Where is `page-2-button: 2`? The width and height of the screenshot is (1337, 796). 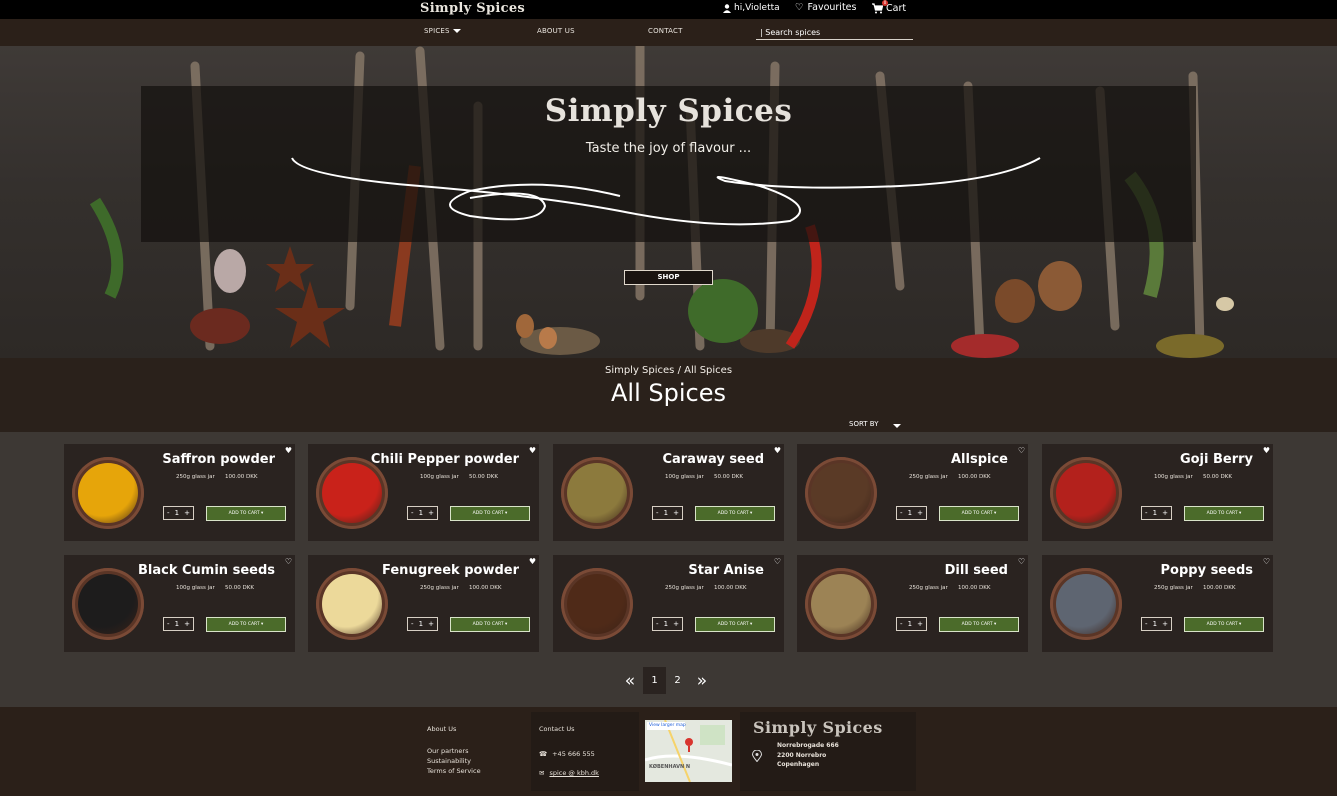 page-2-button: 2 is located at coordinates (677, 680).